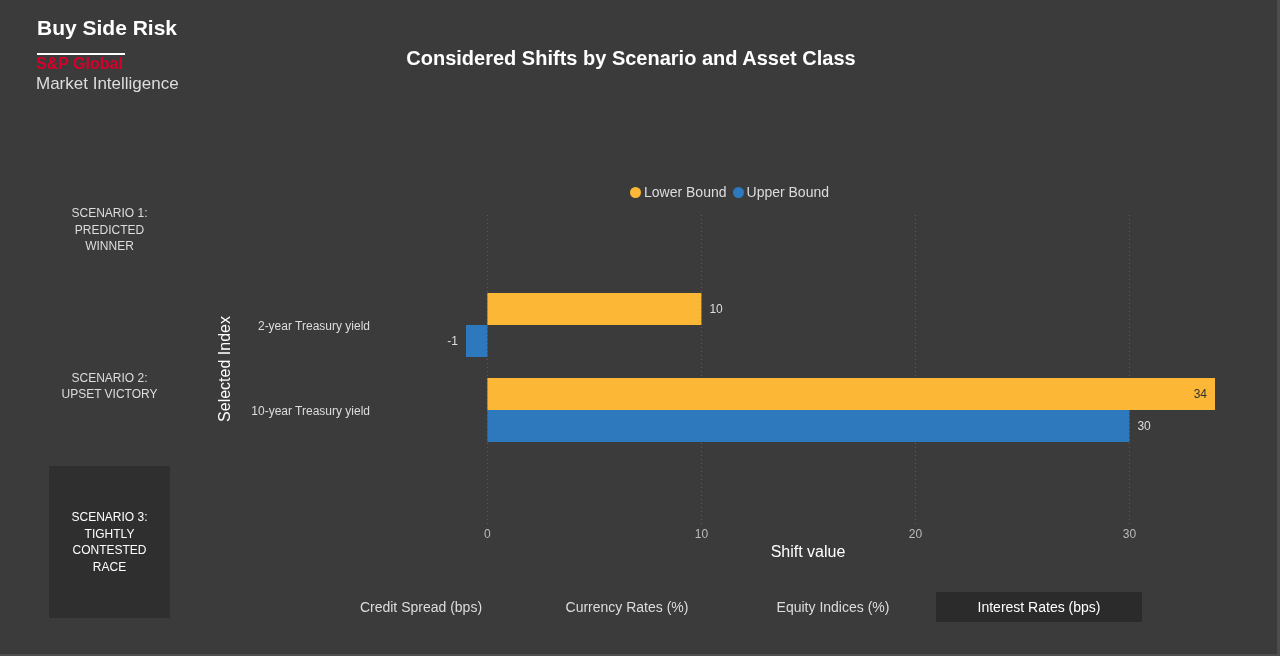 The width and height of the screenshot is (1280, 656). What do you see at coordinates (421, 607) in the screenshot?
I see `asset-class-tab: Credit Spread (bps)` at bounding box center [421, 607].